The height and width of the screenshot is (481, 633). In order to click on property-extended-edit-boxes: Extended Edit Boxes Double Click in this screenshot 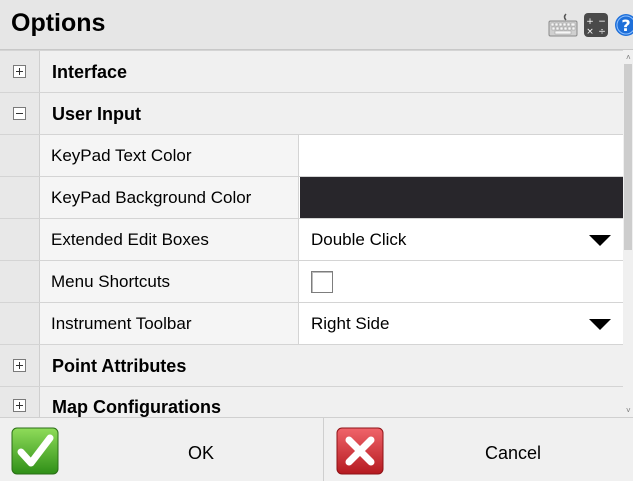, I will do `click(311, 240)`.